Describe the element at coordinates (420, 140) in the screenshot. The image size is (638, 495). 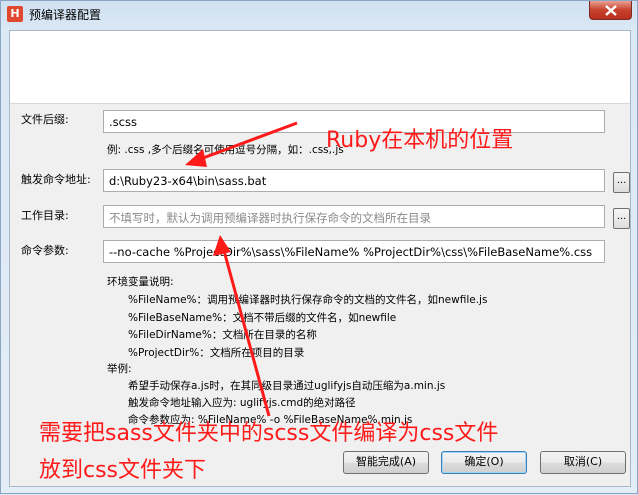
I see `annotation-ruby-location: Ruby在本机的位置` at that location.